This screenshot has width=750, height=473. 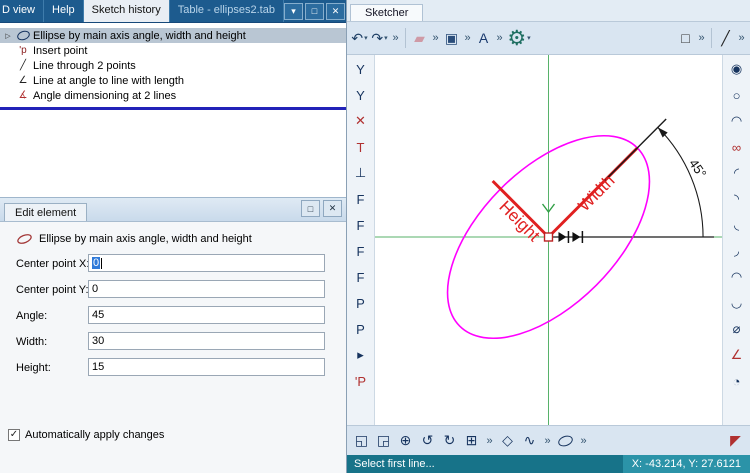 I want to click on fix-constraint-2-tool: F, so click(x=361, y=225).